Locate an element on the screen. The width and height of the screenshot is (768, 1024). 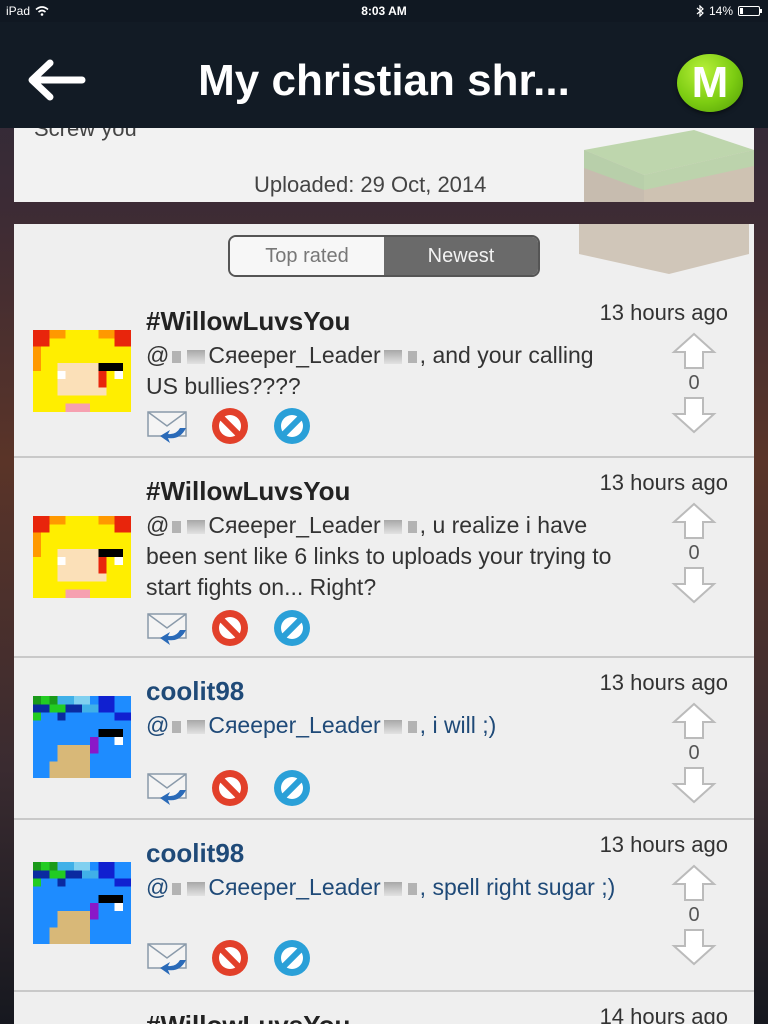
battery-icon is located at coordinates (750, 11).